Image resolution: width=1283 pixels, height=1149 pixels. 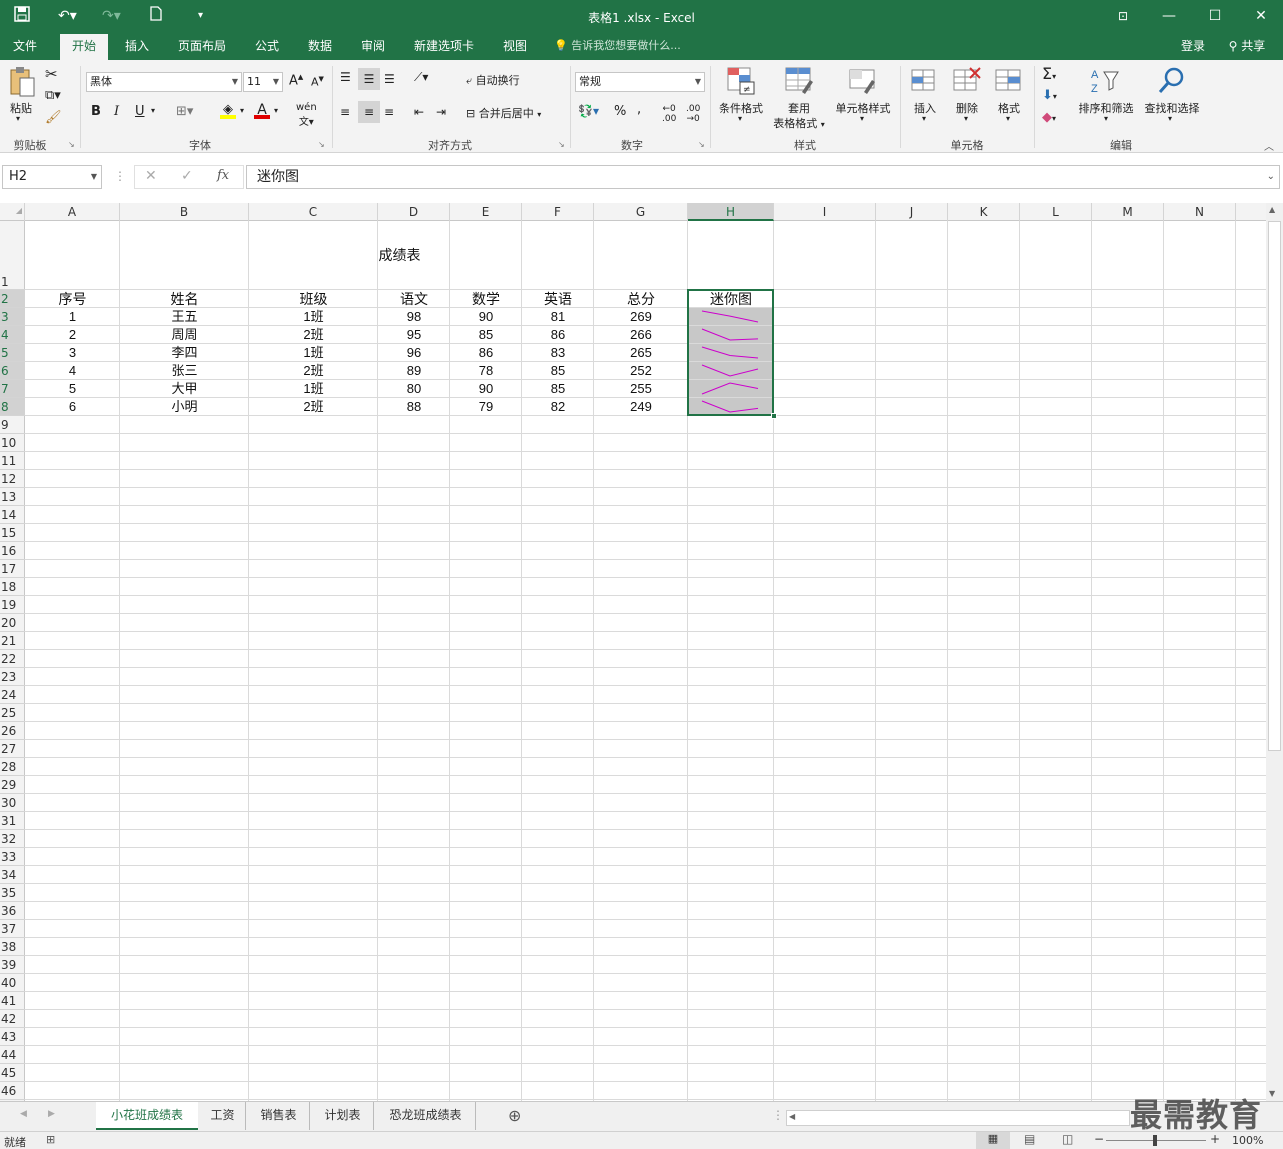 I want to click on row-header-33: 33, so click(x=12, y=857).